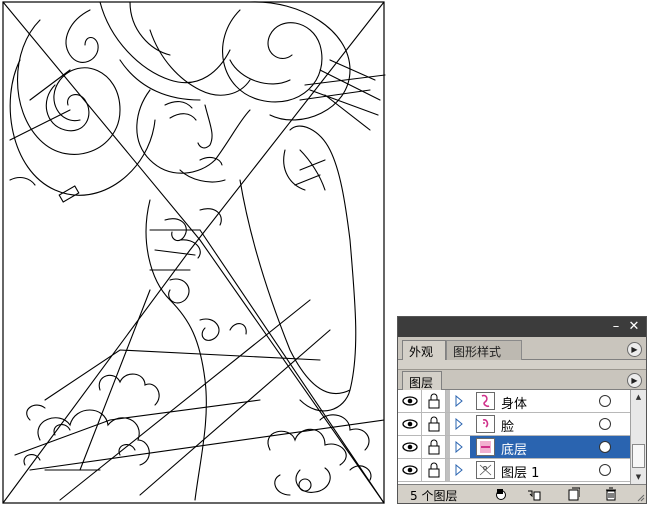 Image resolution: width=650 pixels, height=506 pixels. What do you see at coordinates (501, 494) in the screenshot?
I see `make-clipping-mask-icon` at bounding box center [501, 494].